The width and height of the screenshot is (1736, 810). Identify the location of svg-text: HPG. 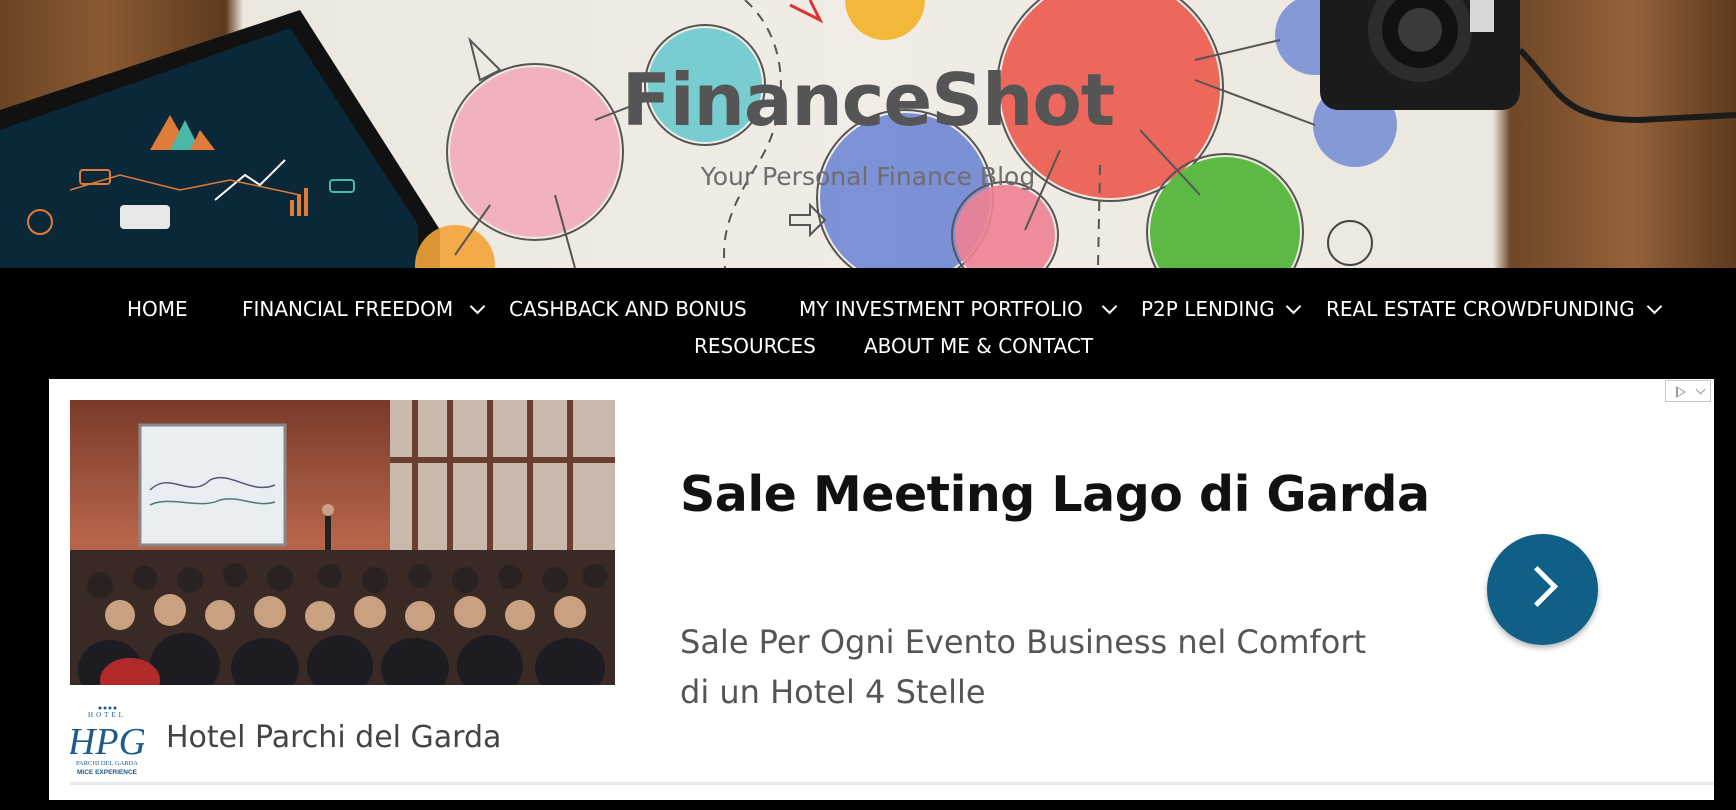
(107, 742).